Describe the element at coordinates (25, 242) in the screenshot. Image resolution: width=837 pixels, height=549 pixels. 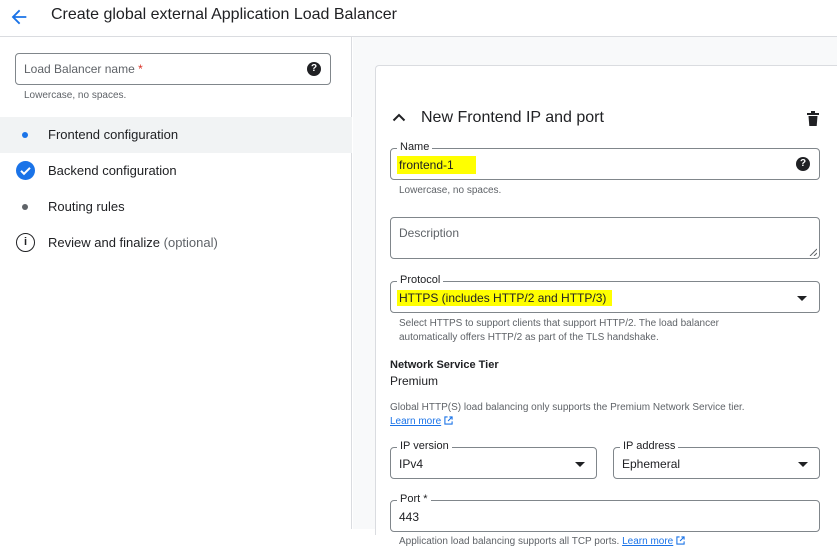
I see `info-icon: i` at that location.